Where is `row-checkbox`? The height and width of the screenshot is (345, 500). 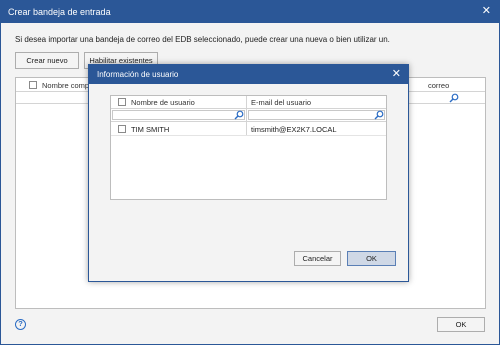
row-checkbox is located at coordinates (122, 129).